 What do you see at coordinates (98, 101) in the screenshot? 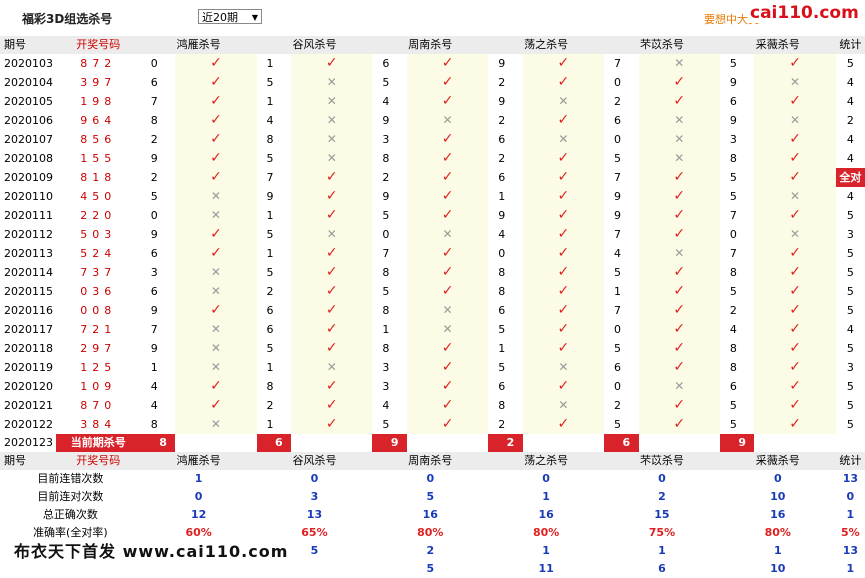
I see `row-draw-numbers: 198` at bounding box center [98, 101].